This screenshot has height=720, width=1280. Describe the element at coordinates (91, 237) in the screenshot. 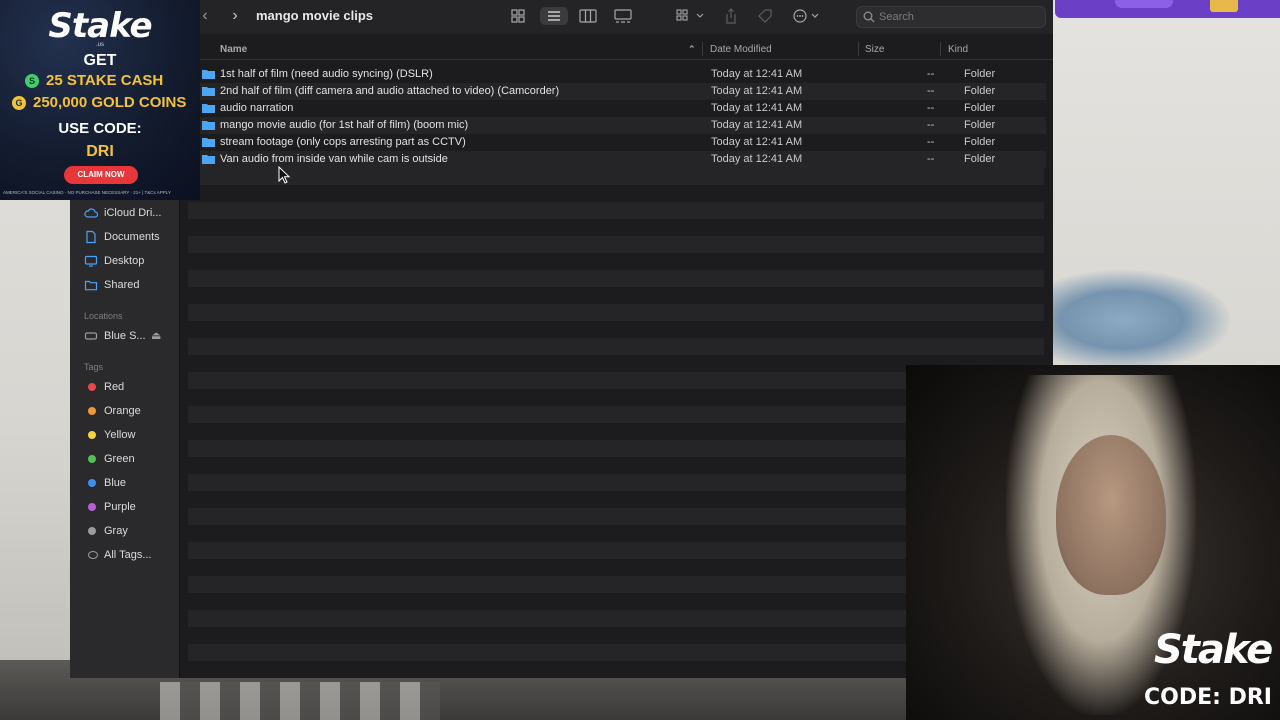

I see `document-icon` at that location.